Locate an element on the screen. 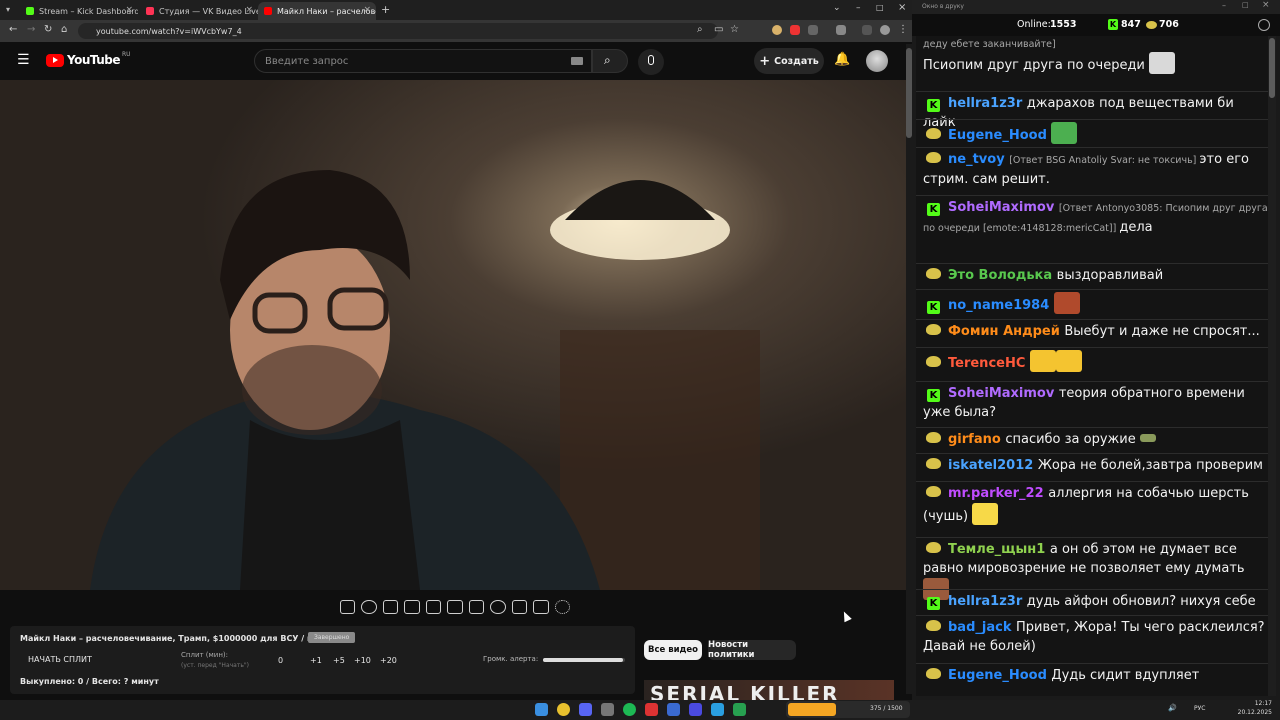 The width and height of the screenshot is (1280, 720). spotify-icon is located at coordinates (629, 709).